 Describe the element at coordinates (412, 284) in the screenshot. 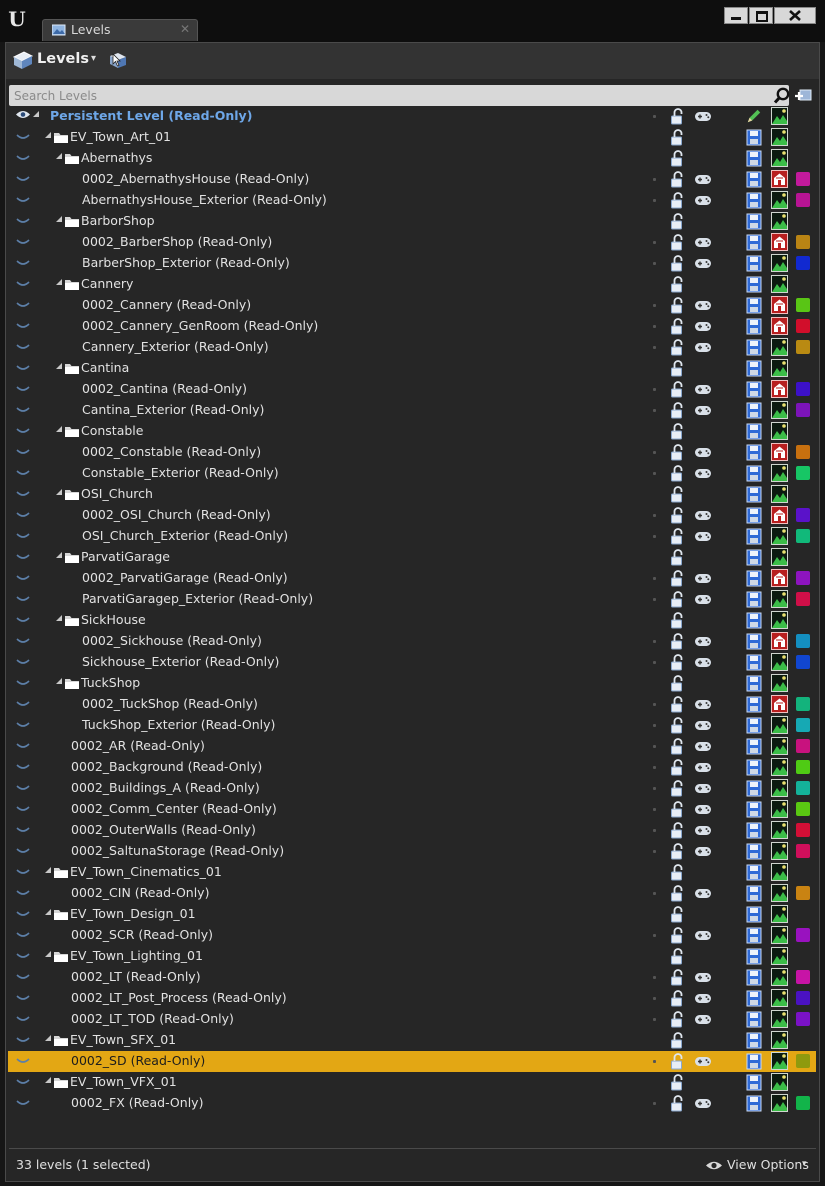

I see `folder-row: Cannery` at that location.